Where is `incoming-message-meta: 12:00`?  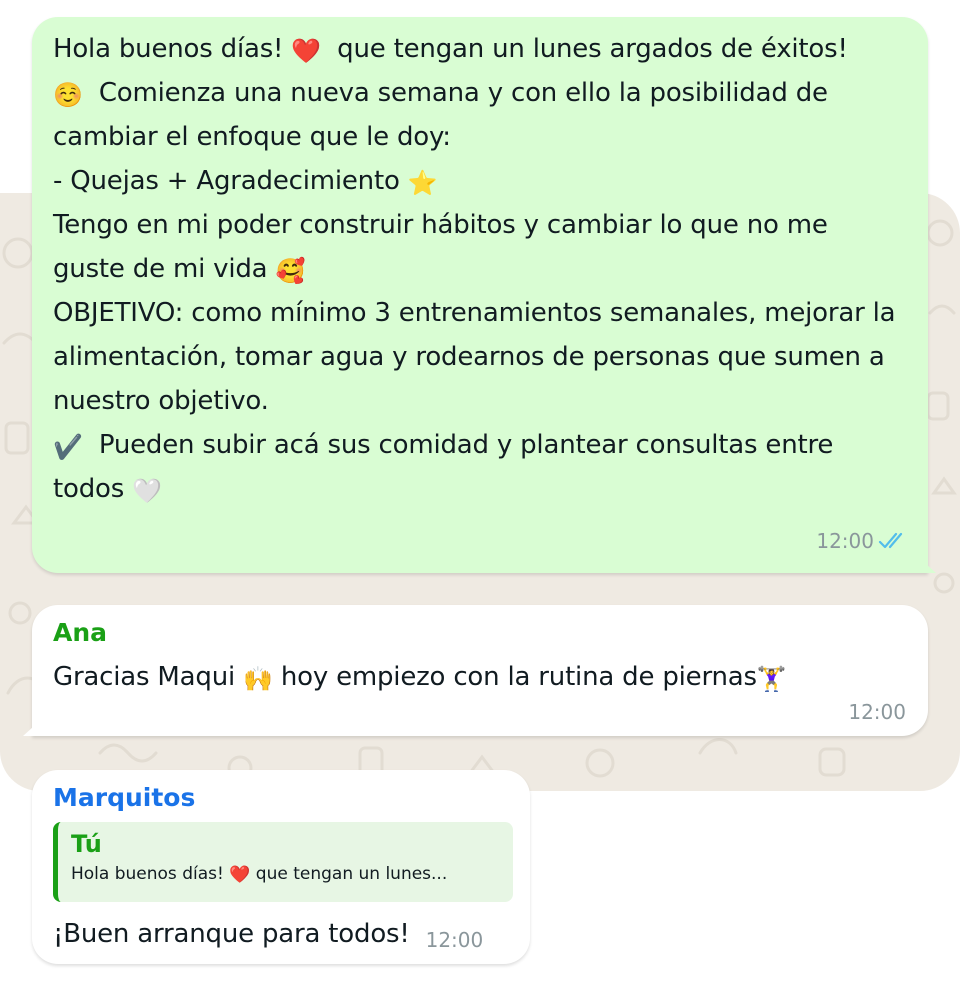 incoming-message-meta: 12:00 is located at coordinates (877, 712).